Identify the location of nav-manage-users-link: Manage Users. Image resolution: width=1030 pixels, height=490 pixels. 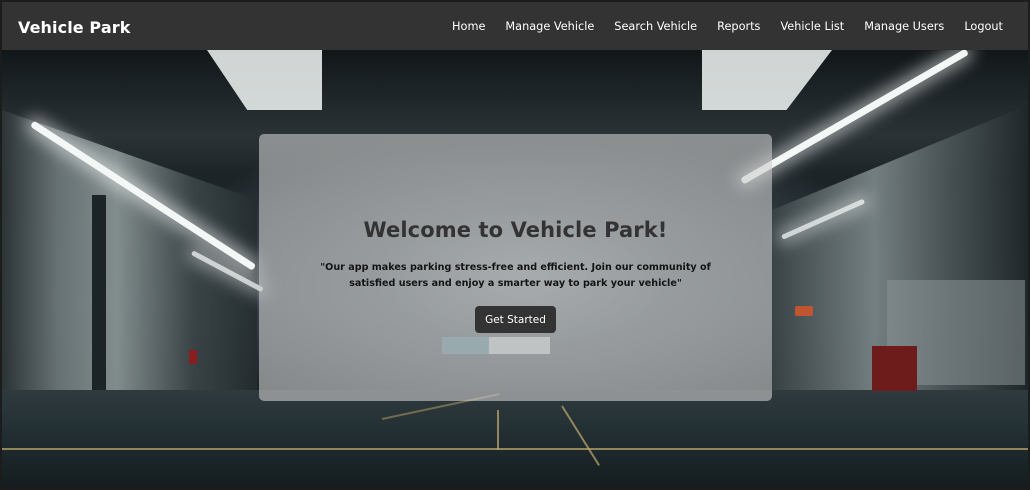
(904, 26).